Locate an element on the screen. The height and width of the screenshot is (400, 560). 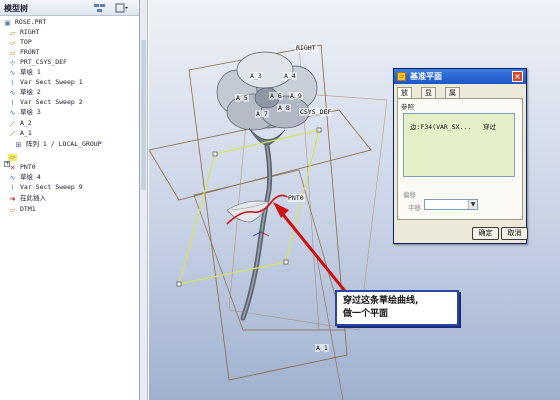
tree-item-label: 草绘 4 is located at coordinates (30, 177).